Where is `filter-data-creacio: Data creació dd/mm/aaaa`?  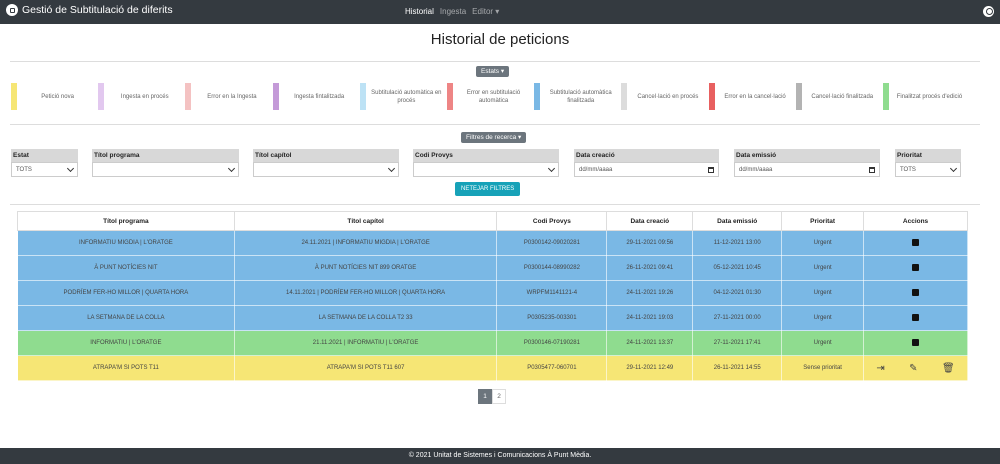 filter-data-creacio: Data creació dd/mm/aaaa is located at coordinates (646, 163).